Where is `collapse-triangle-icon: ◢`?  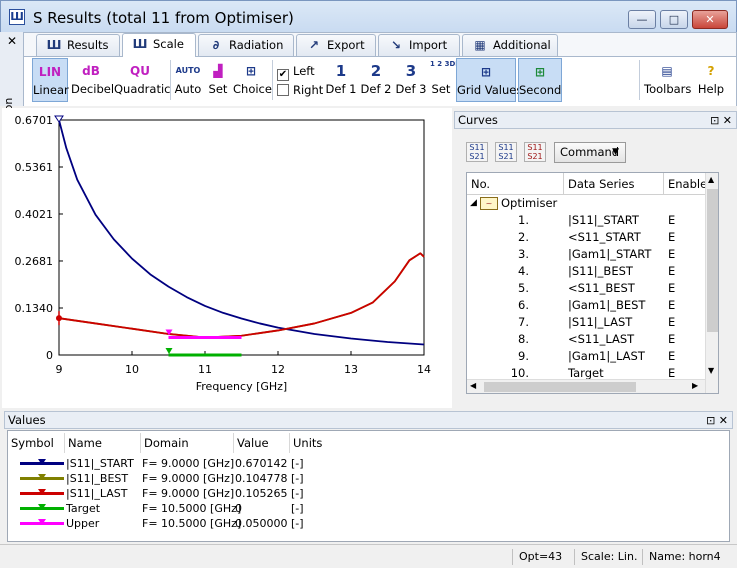 collapse-triangle-icon: ◢ is located at coordinates (473, 203).